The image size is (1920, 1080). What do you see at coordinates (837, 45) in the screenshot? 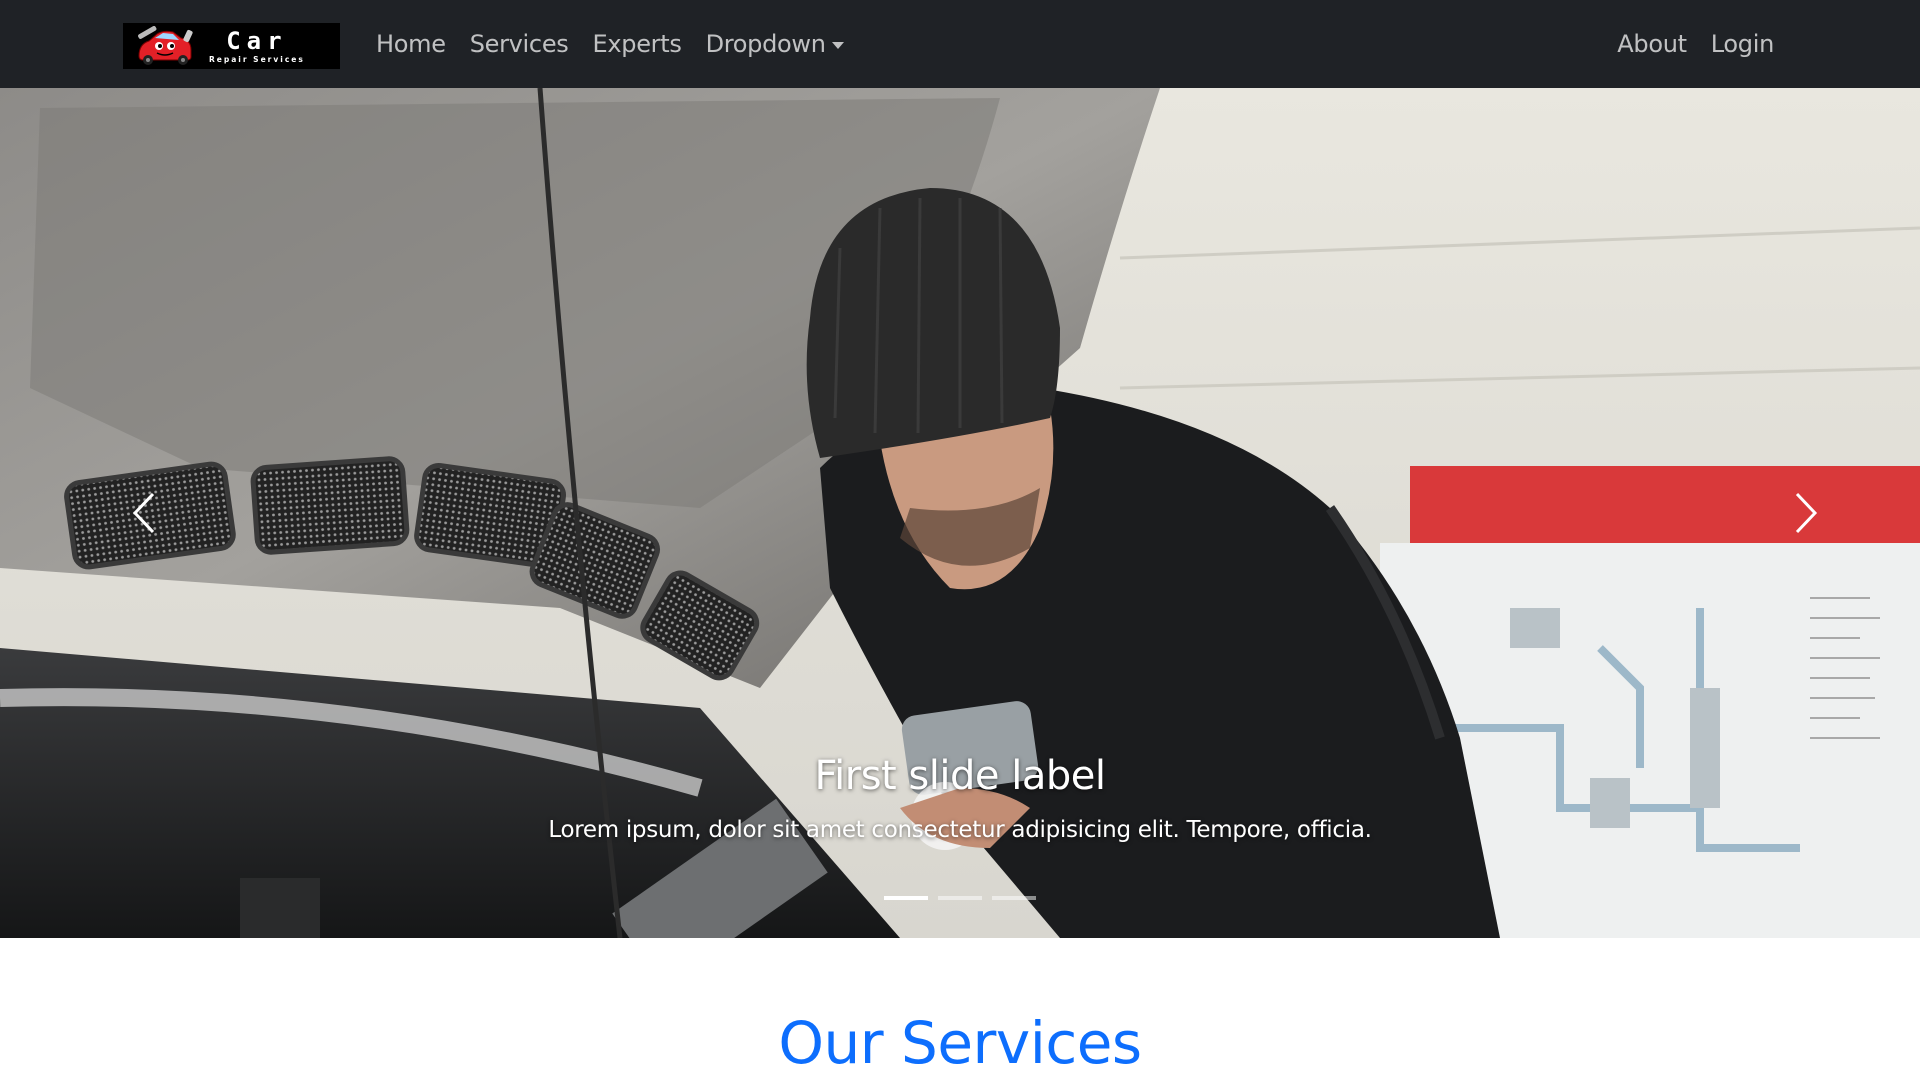
I see `caret-down-icon` at bounding box center [837, 45].